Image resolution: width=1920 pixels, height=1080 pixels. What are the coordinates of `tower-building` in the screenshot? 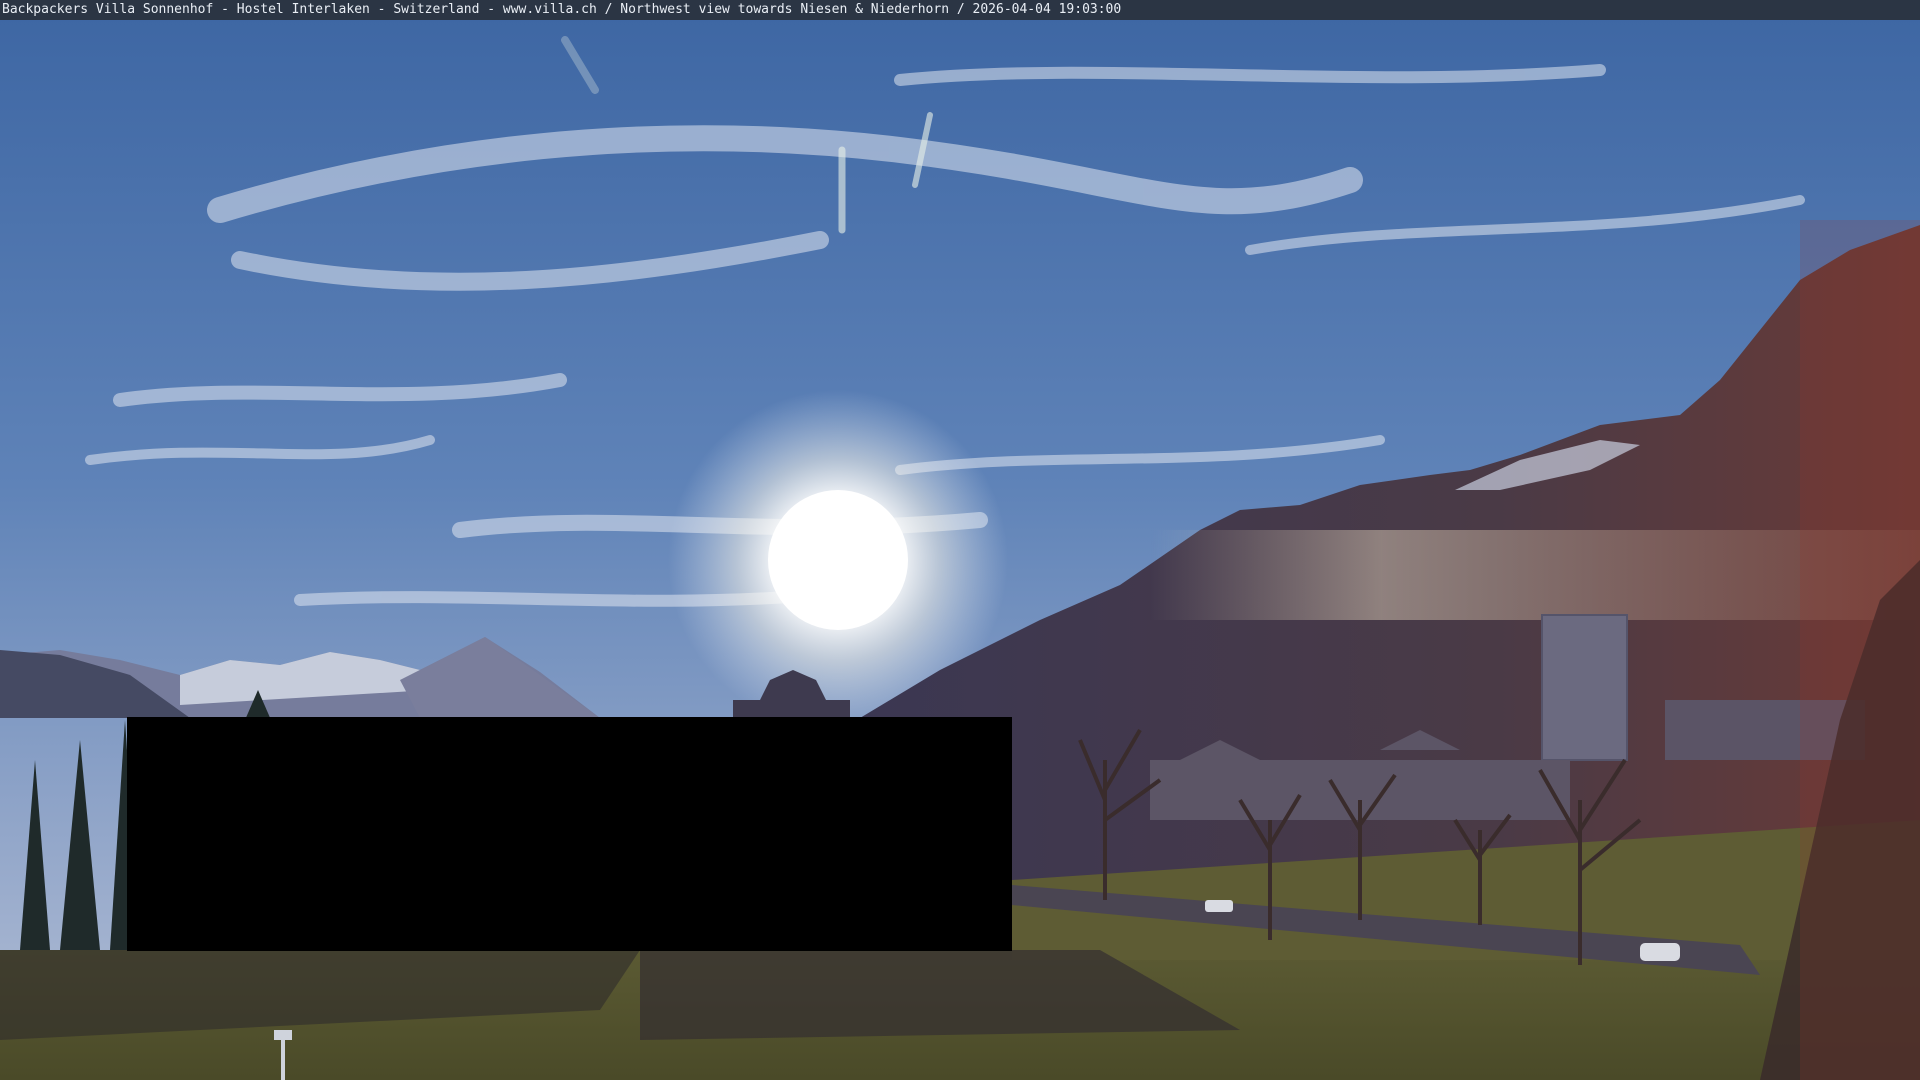 It's located at (1584, 687).